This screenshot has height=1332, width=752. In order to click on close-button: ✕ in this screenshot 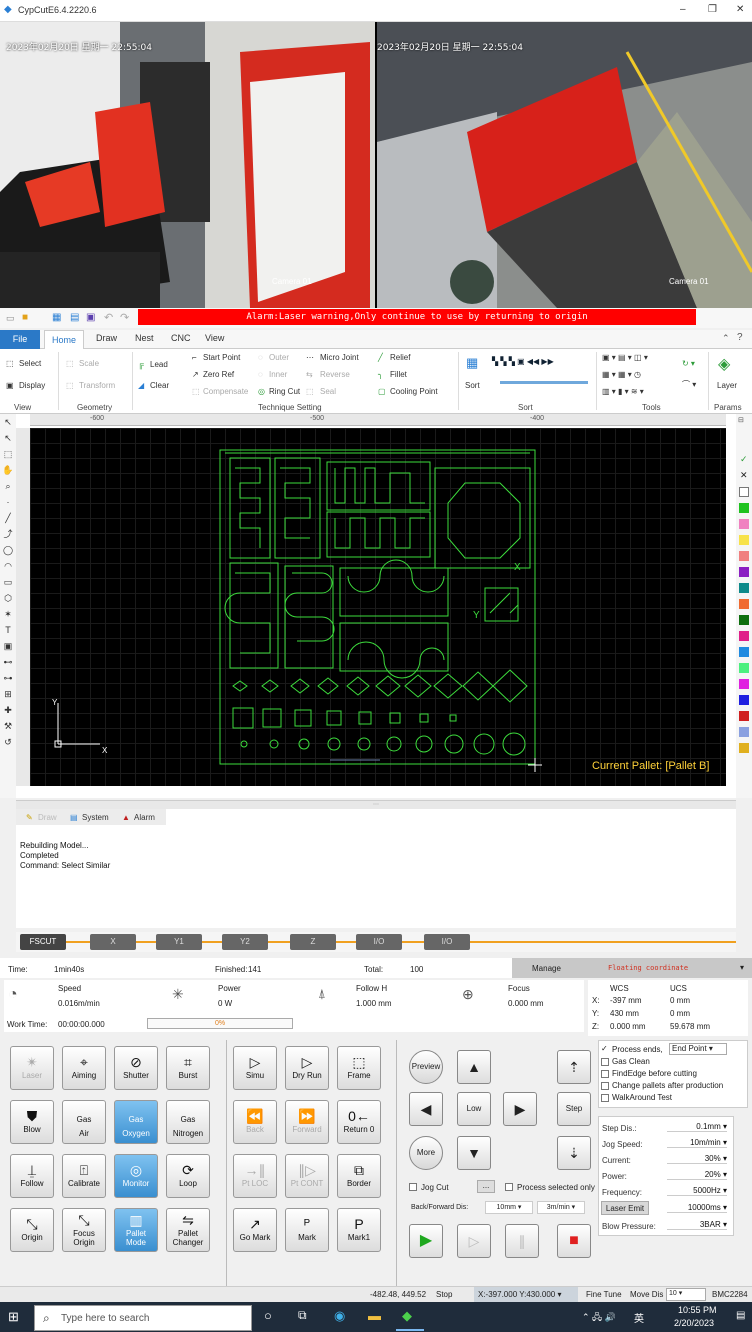, I will do `click(740, 9)`.